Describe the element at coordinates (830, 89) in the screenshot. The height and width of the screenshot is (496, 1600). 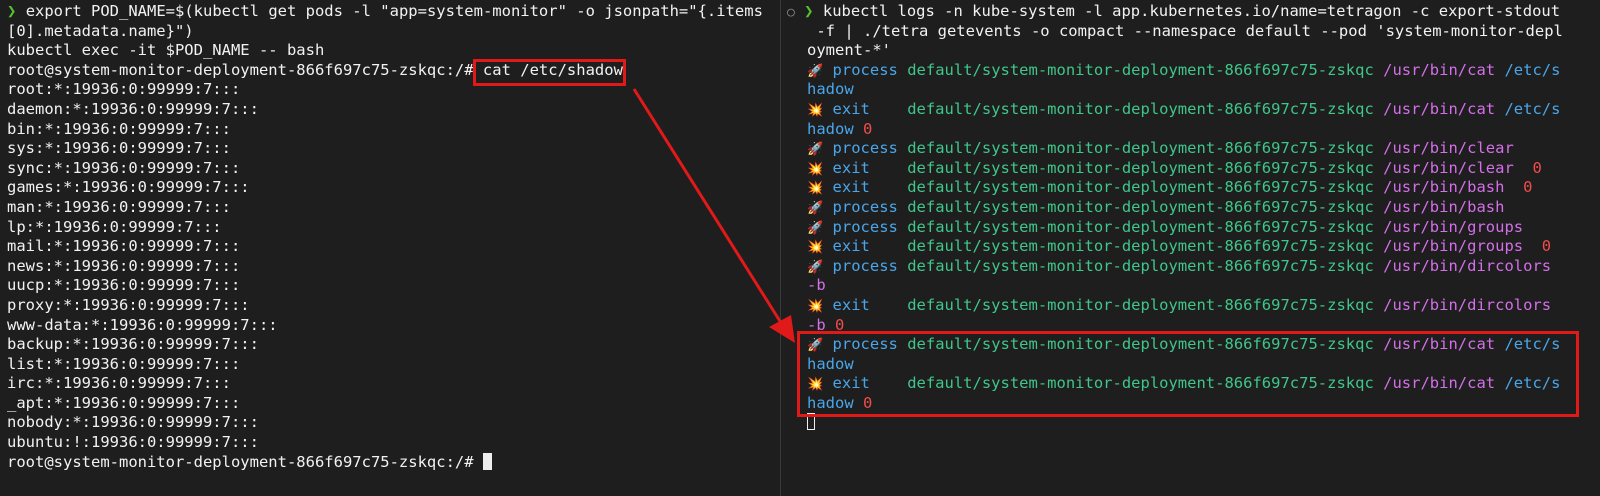
I see `event-arg-continuation: hadow` at that location.